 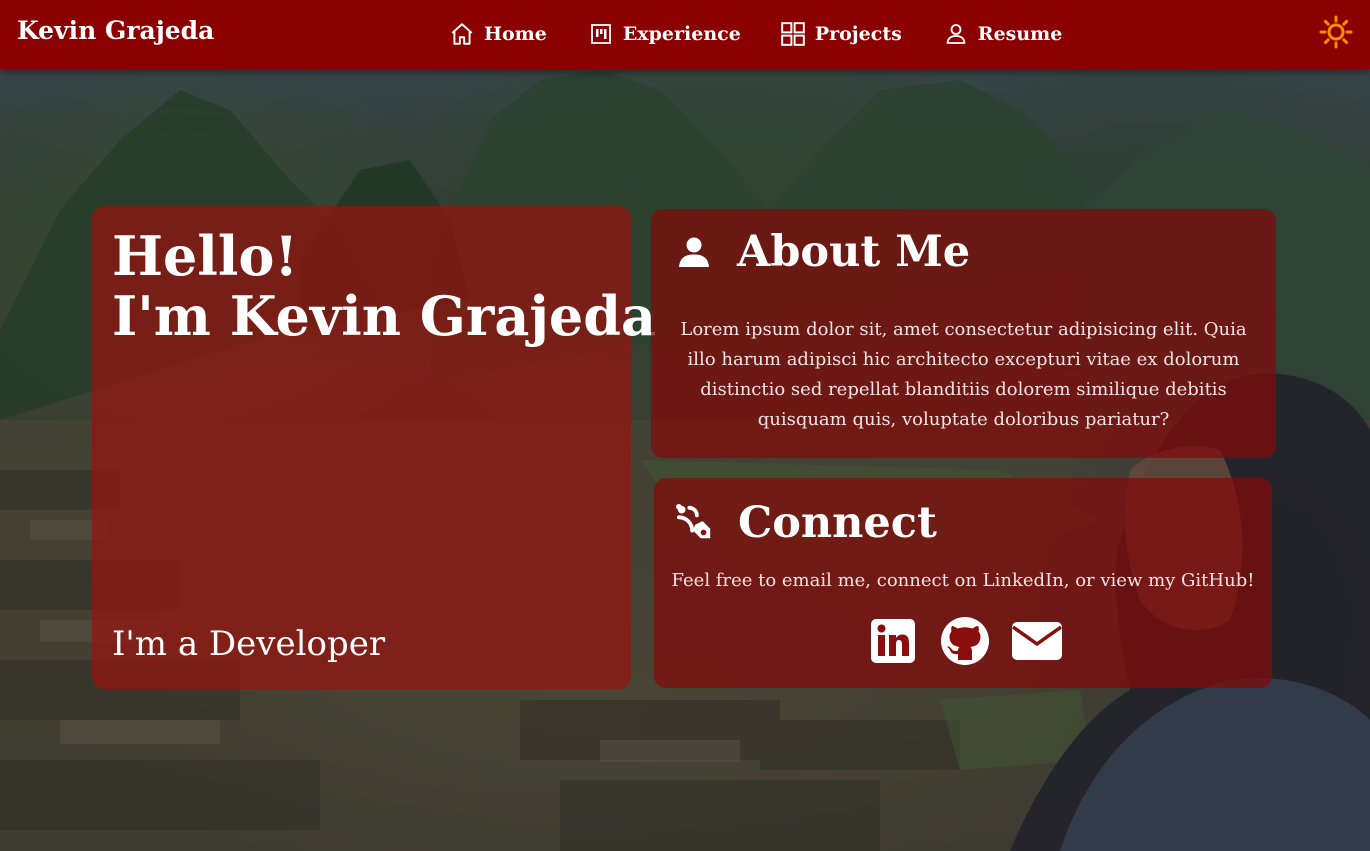 What do you see at coordinates (384, 316) in the screenshot?
I see `hero-name: I'm Kevin Grajeda` at bounding box center [384, 316].